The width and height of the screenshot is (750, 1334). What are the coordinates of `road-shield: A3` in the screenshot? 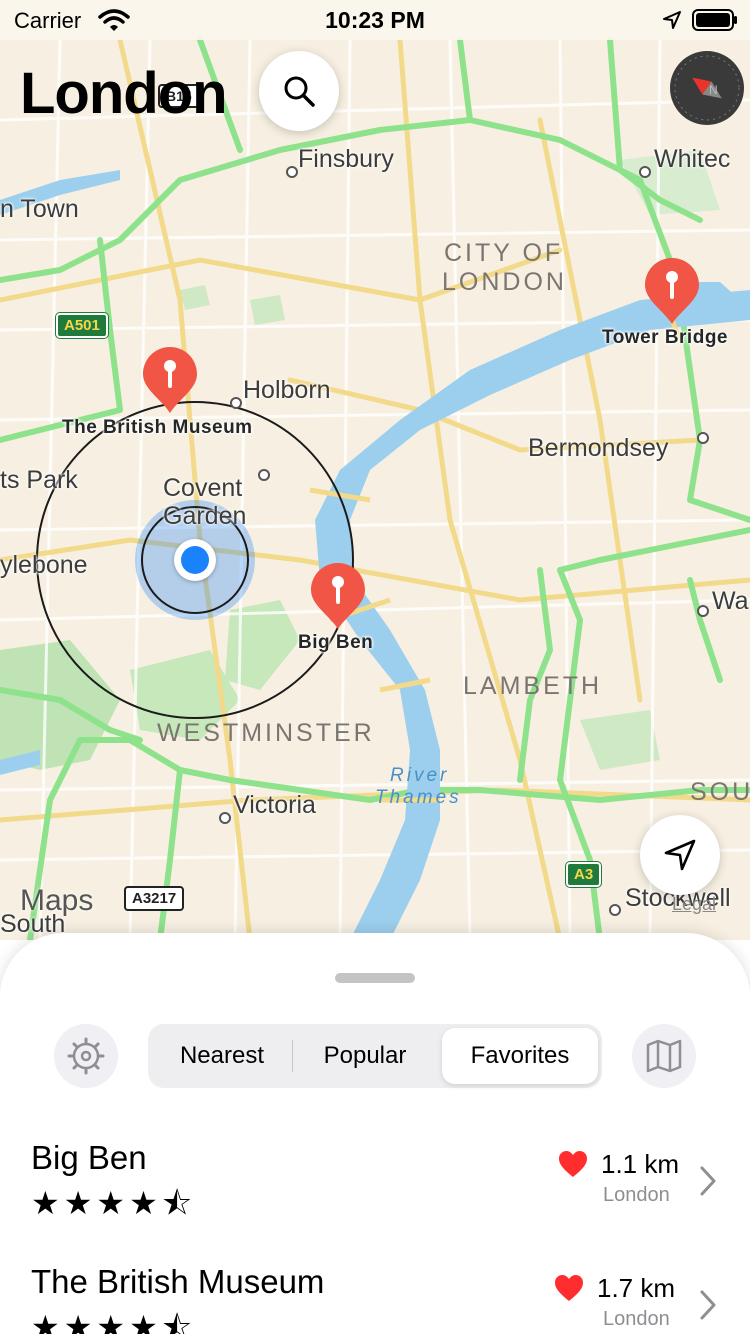 It's located at (584, 874).